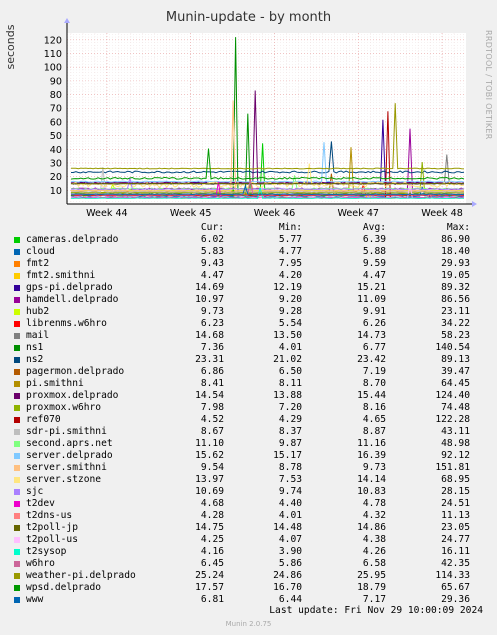 The height and width of the screenshot is (635, 497). I want to click on legend-value-cur: 4.52, so click(212, 419).